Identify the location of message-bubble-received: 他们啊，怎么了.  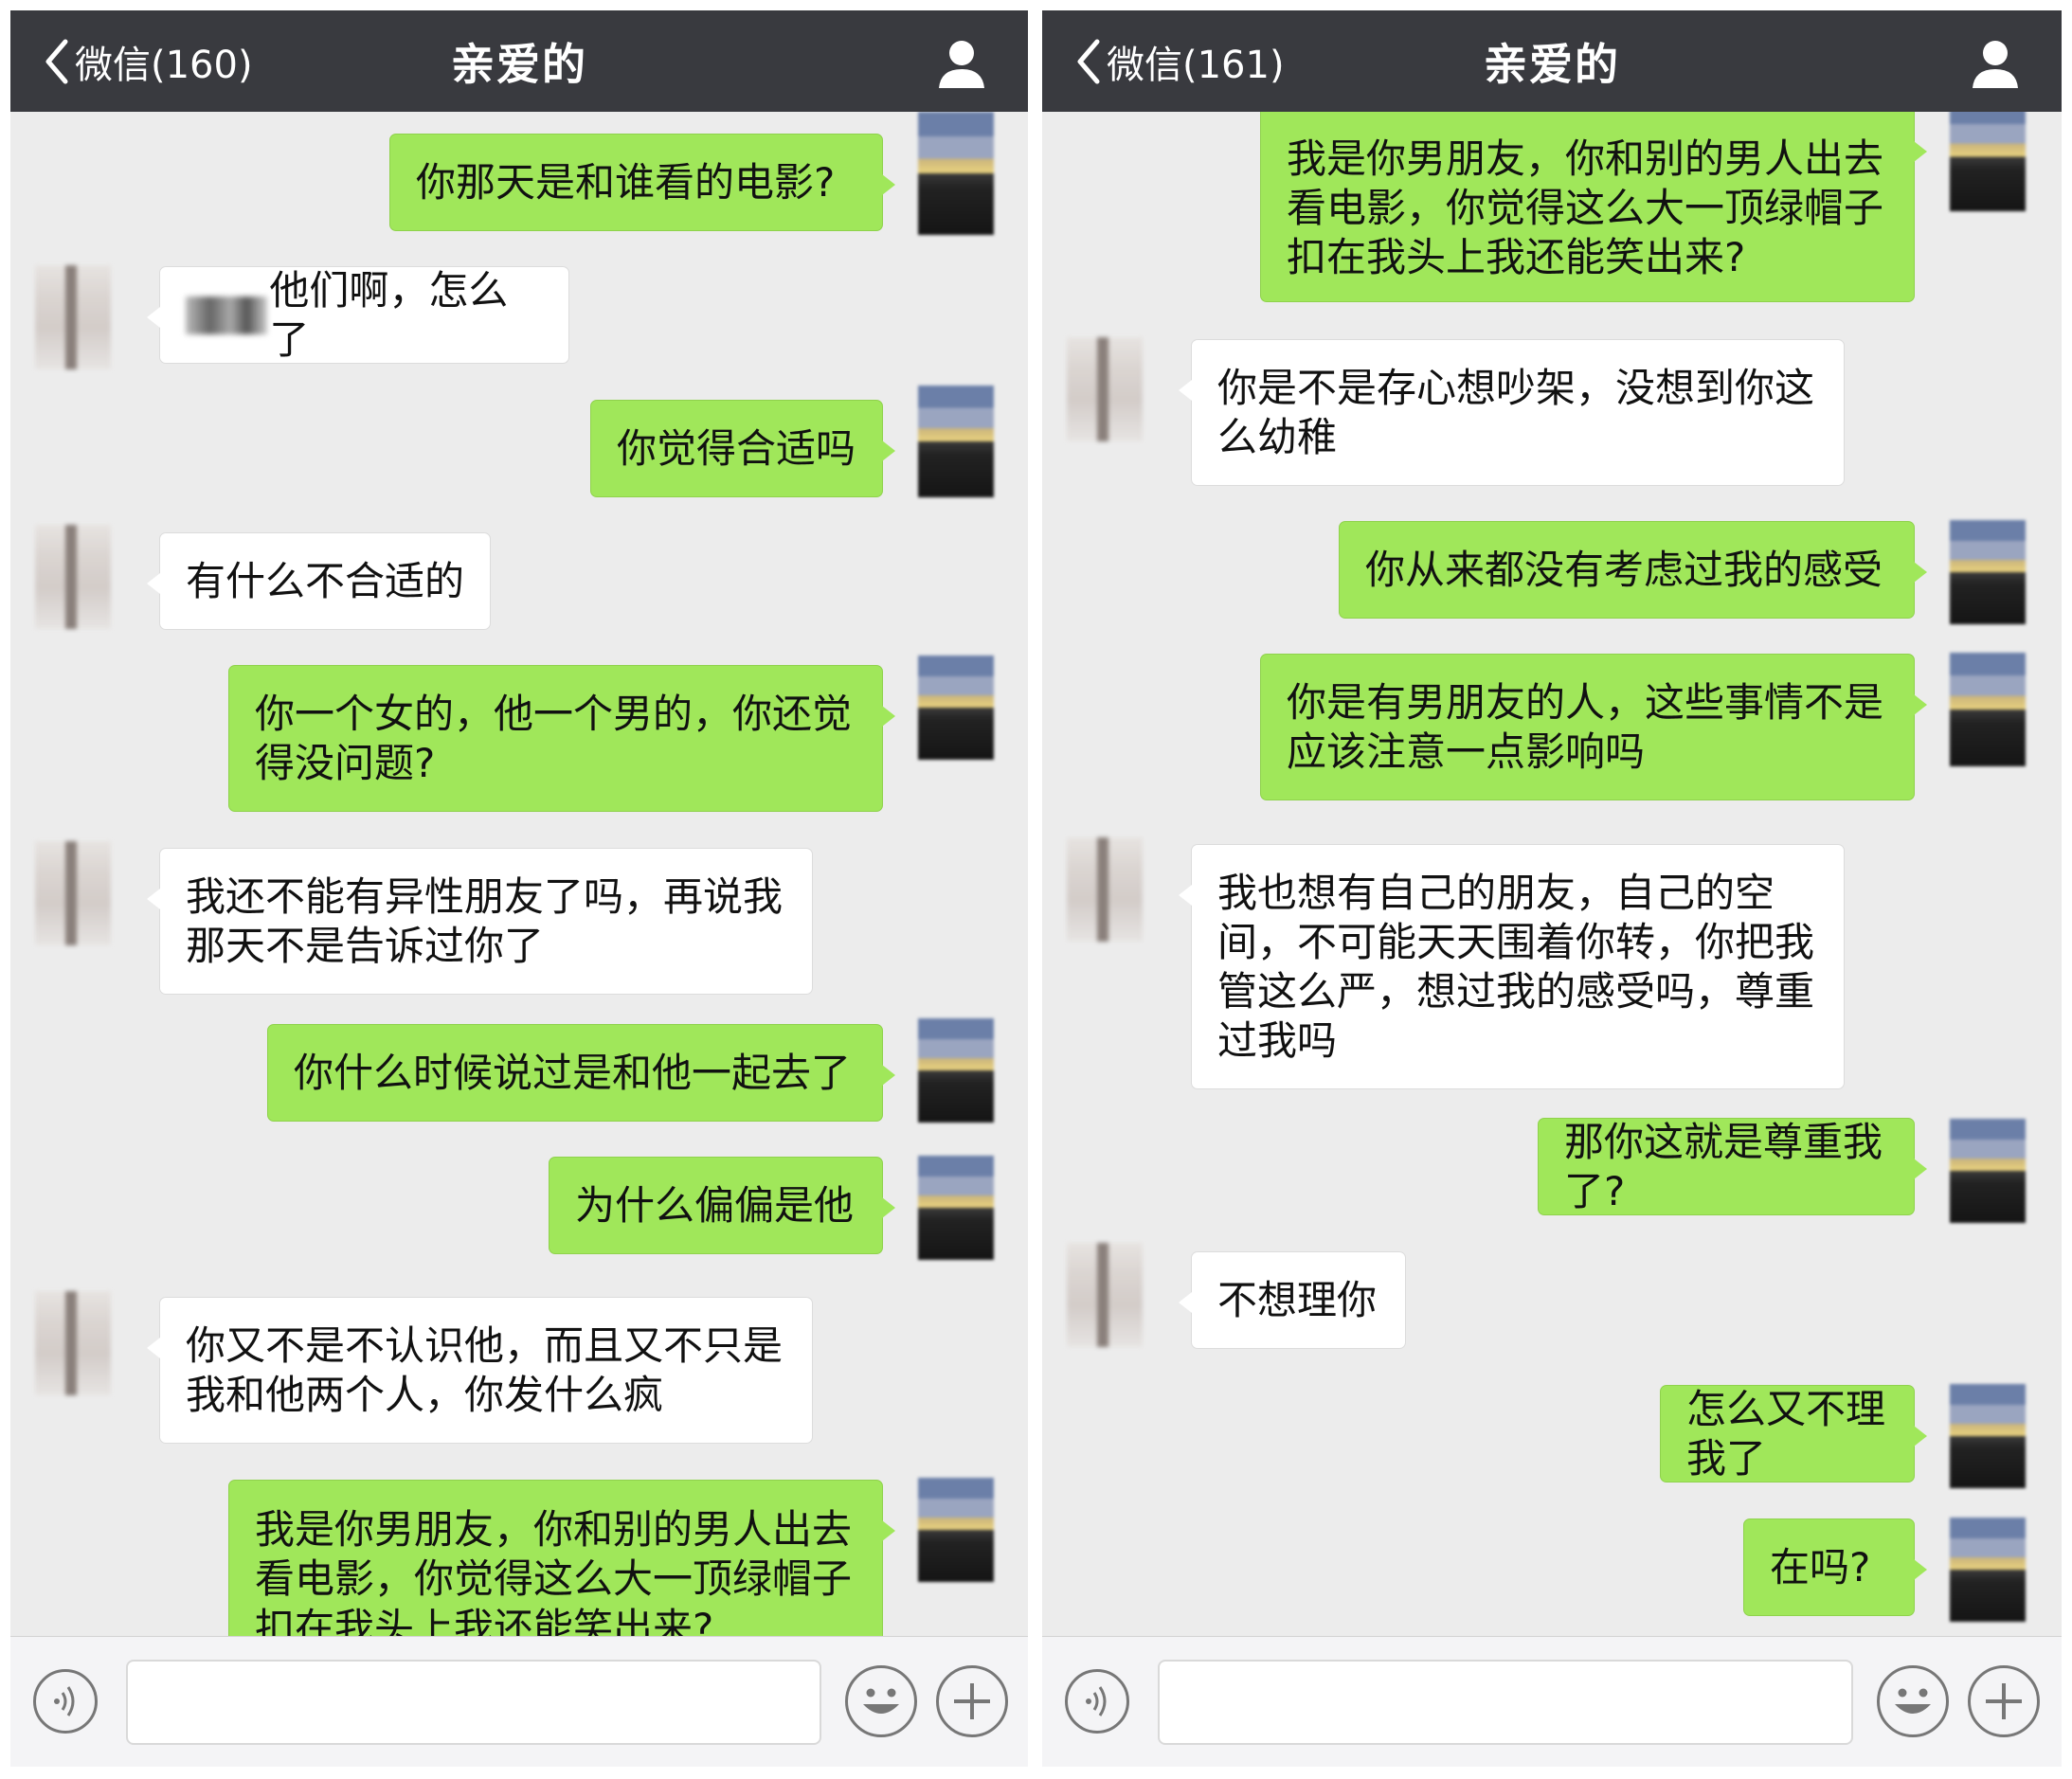
(358, 315).